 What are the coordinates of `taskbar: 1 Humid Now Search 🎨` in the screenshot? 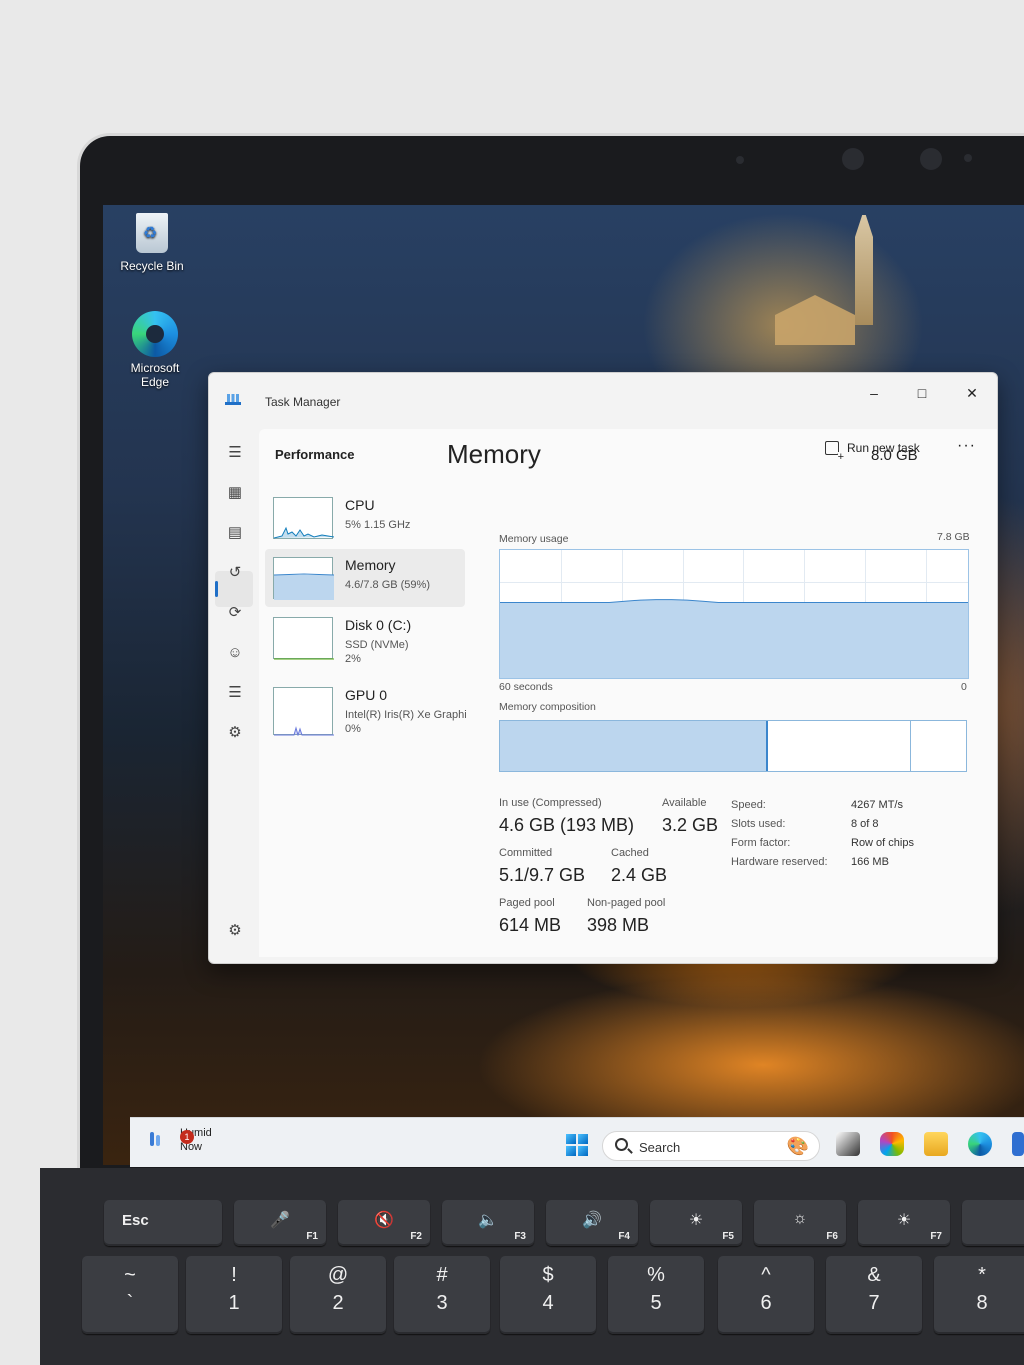 It's located at (577, 1142).